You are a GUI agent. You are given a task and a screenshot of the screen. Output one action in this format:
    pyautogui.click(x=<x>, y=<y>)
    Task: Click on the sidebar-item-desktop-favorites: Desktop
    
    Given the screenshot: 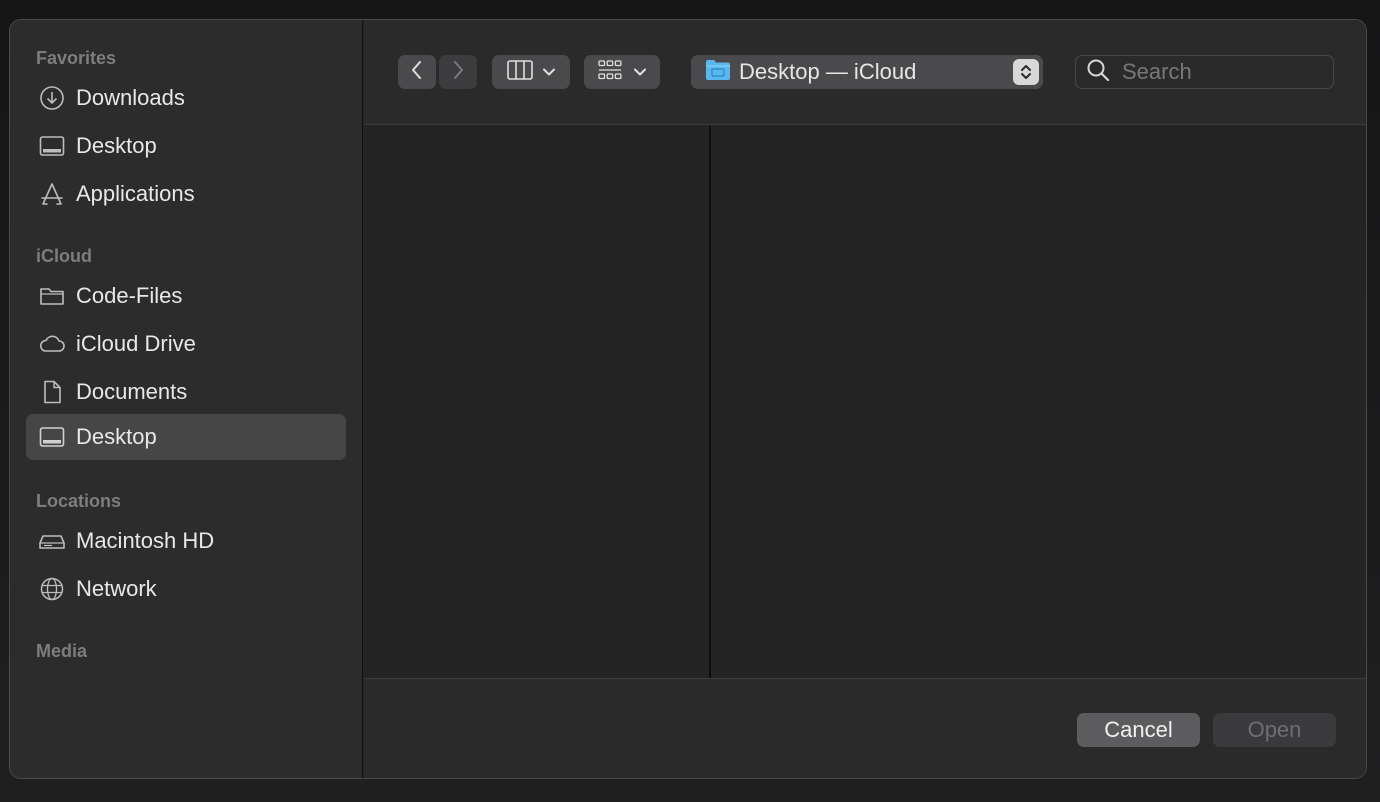 What is the action you would take?
    pyautogui.click(x=186, y=146)
    